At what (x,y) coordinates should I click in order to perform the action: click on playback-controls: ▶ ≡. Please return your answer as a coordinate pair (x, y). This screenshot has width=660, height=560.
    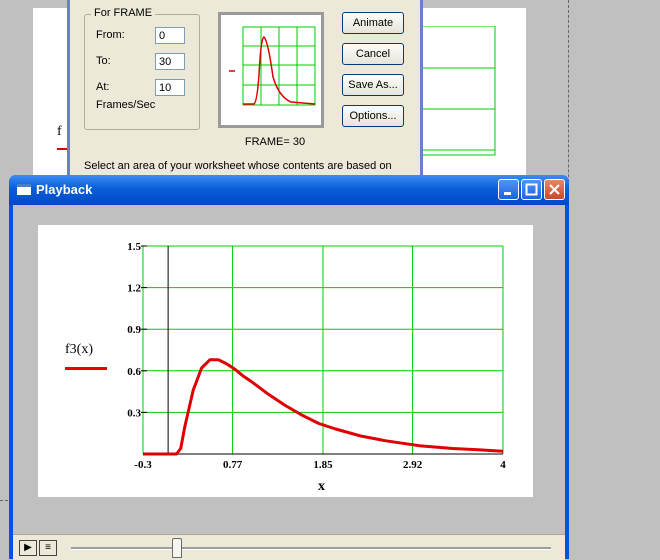
    Looking at the image, I should click on (289, 547).